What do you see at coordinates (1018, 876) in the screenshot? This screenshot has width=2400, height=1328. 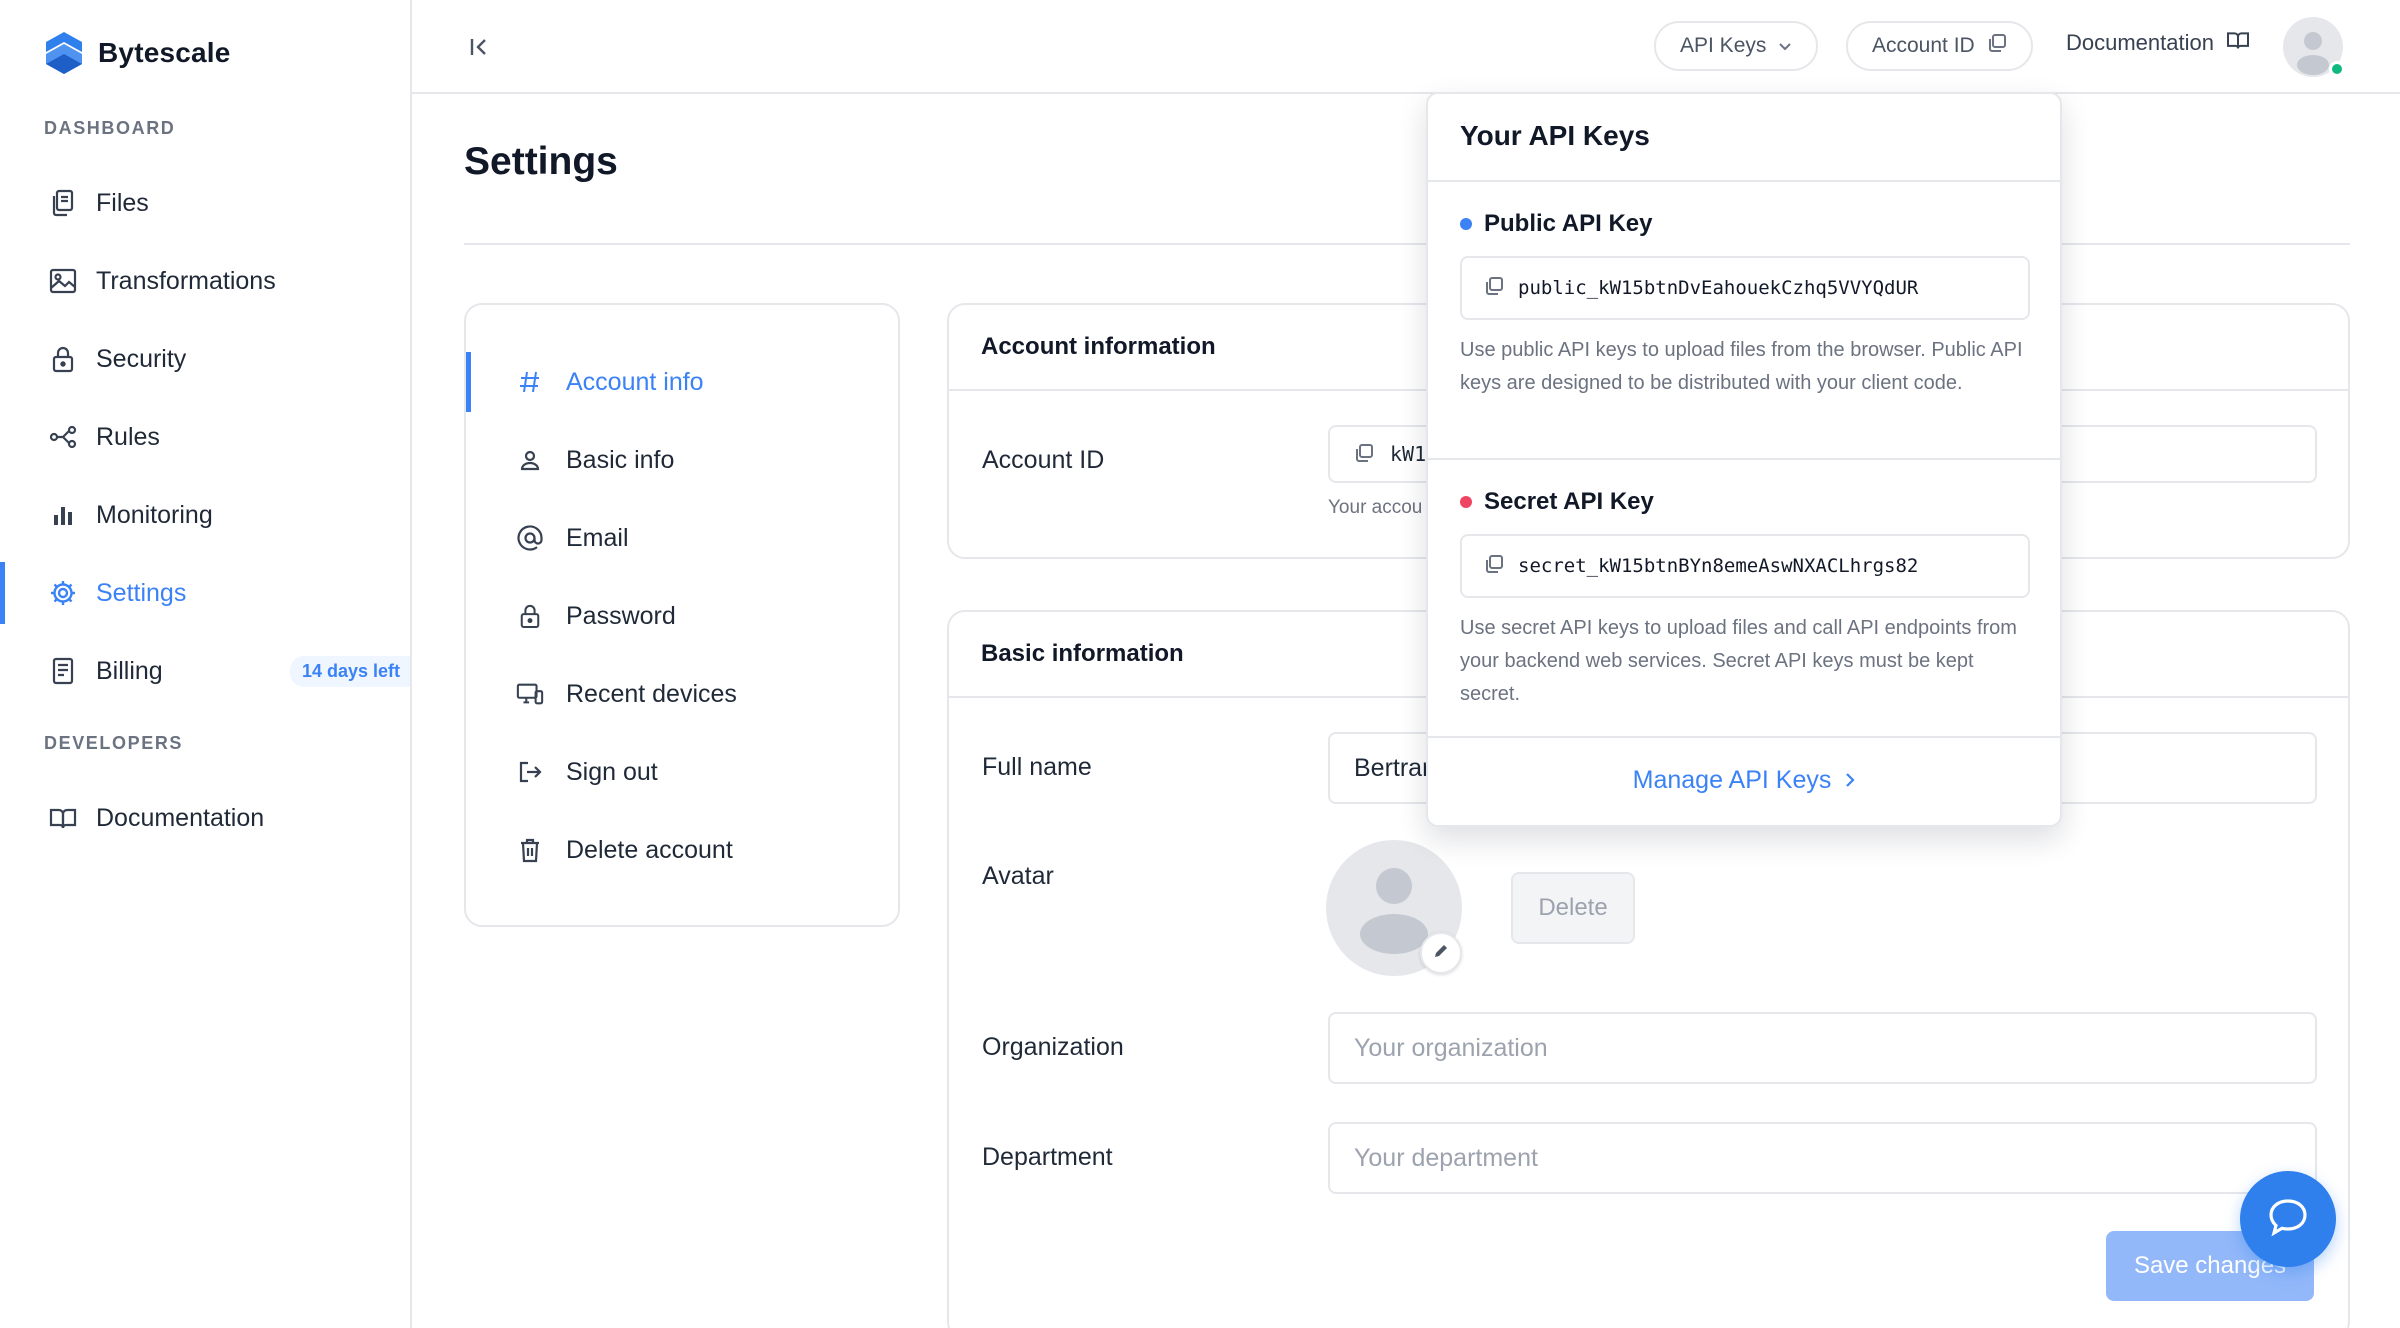 I see `avatar-field-label: Avatar` at bounding box center [1018, 876].